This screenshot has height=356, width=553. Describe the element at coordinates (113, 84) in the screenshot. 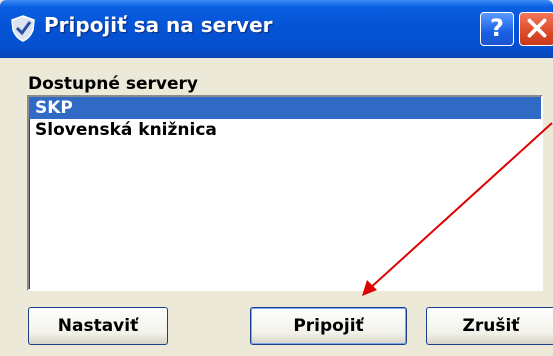

I see `servers-list-label: Dostupné servery` at that location.